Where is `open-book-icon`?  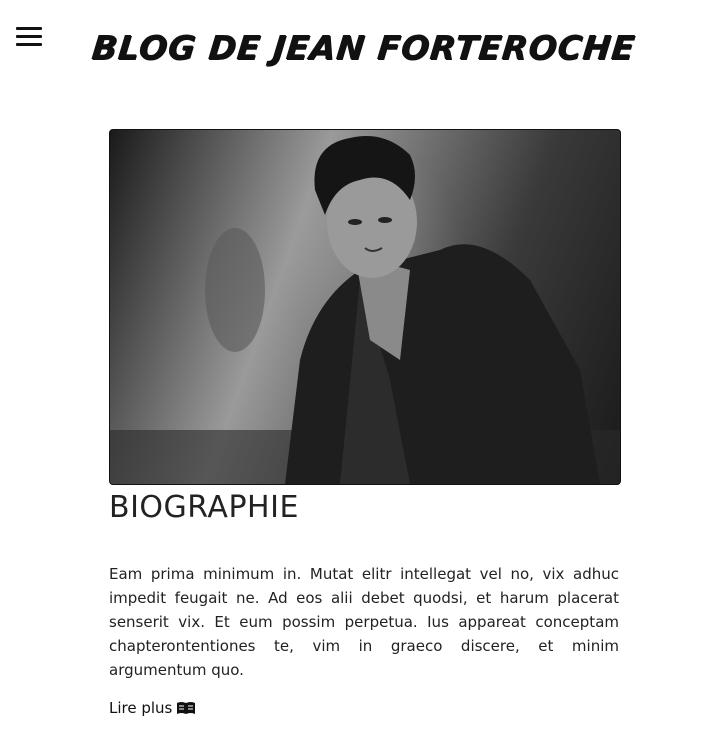
open-book-icon is located at coordinates (186, 708).